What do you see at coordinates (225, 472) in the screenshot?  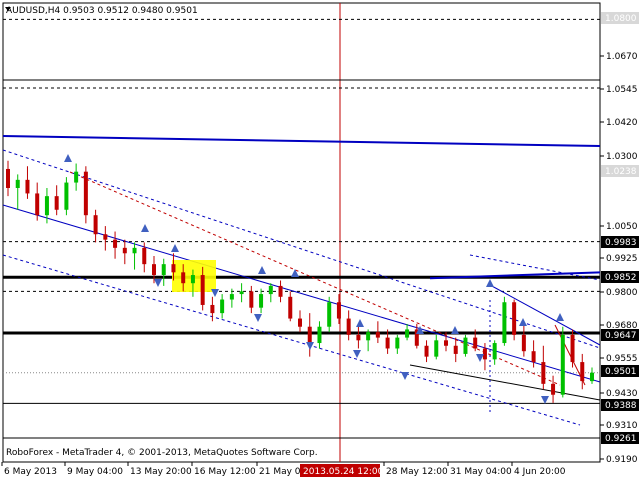 I see `time-tick-label: 16 May 12:00` at bounding box center [225, 472].